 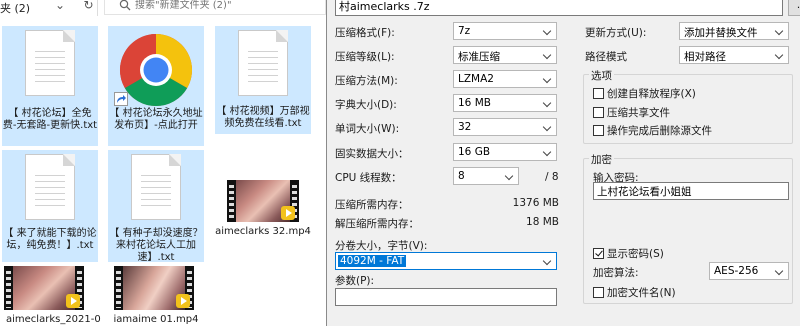 I want to click on update-mode-label: 更新方式(U):, so click(x=616, y=33).